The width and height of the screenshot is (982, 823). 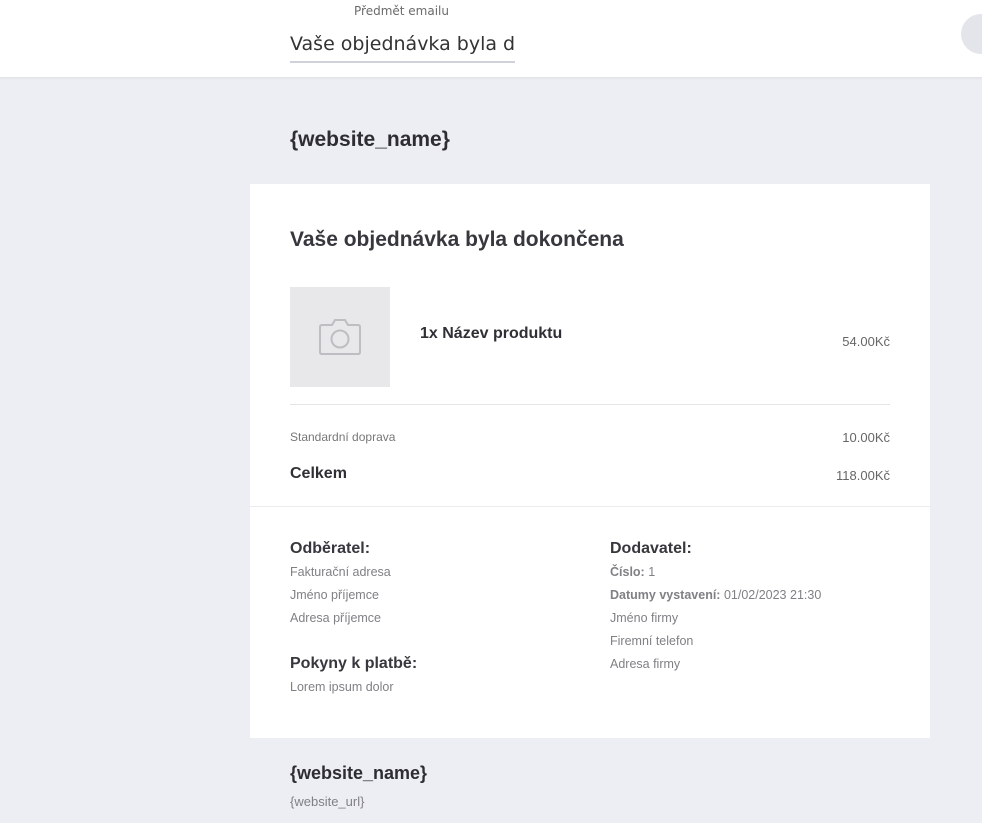 I want to click on customer-recipient-name: Jméno příjemce, so click(x=334, y=595).